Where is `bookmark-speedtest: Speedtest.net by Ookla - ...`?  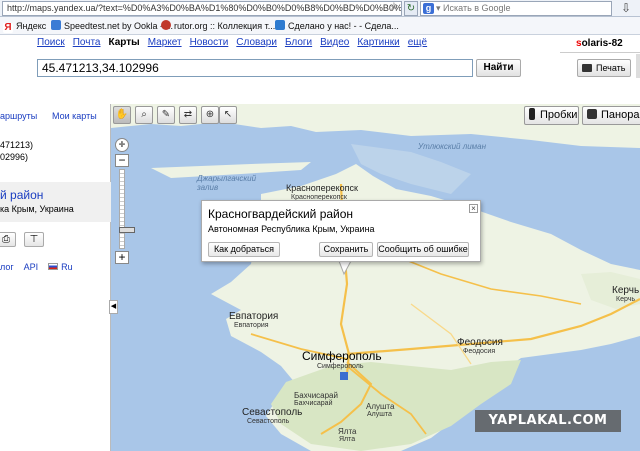
bookmark-speedtest: Speedtest.net by Ookla - ... is located at coordinates (112, 26).